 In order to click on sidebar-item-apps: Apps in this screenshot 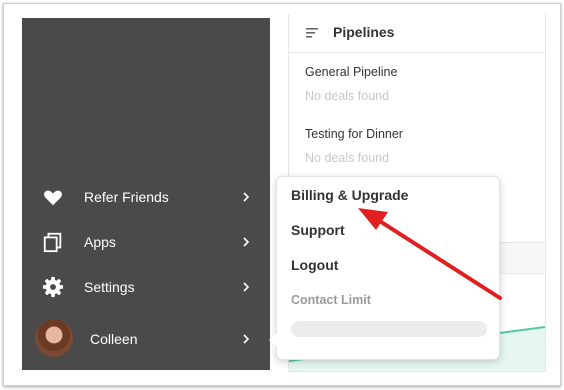, I will do `click(146, 242)`.